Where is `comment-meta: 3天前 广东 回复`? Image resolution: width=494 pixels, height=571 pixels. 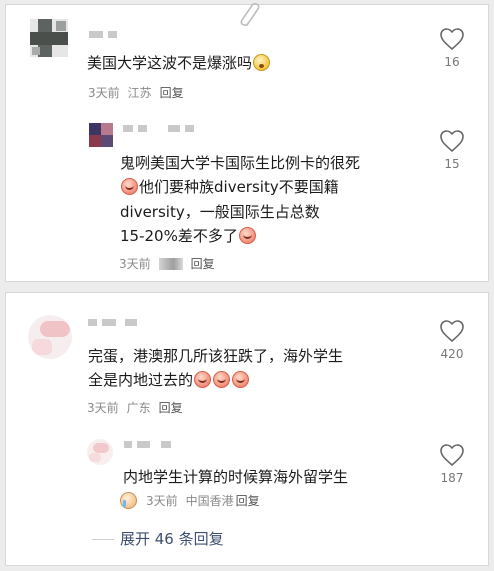
comment-meta: 3天前 广东 回复 is located at coordinates (135, 408).